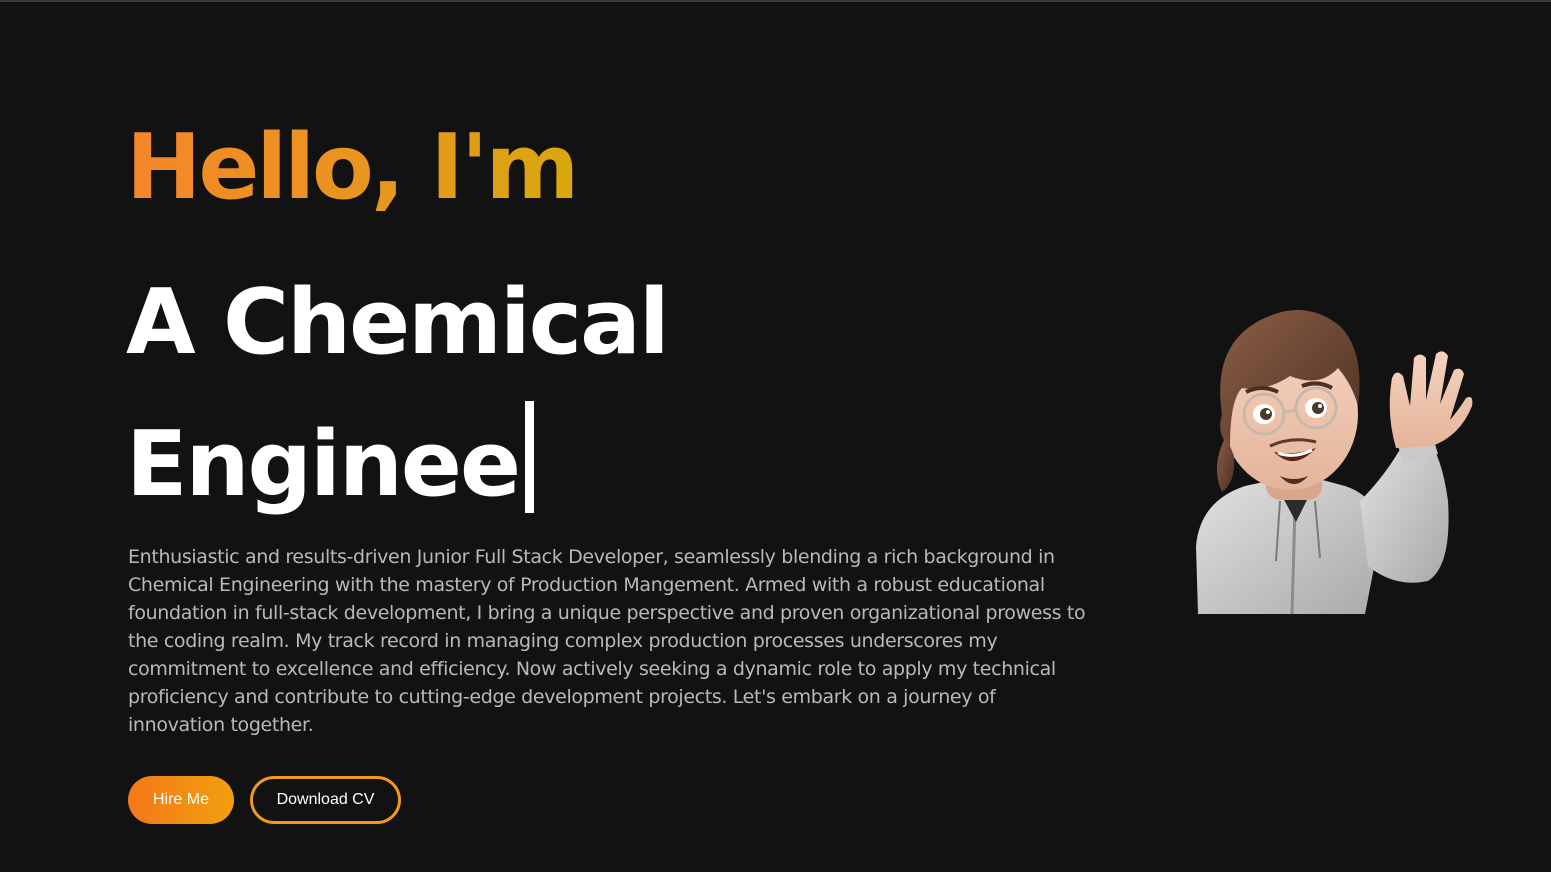 This screenshot has width=1551, height=872. I want to click on greeting-heading: Hello, I'm, so click(352, 168).